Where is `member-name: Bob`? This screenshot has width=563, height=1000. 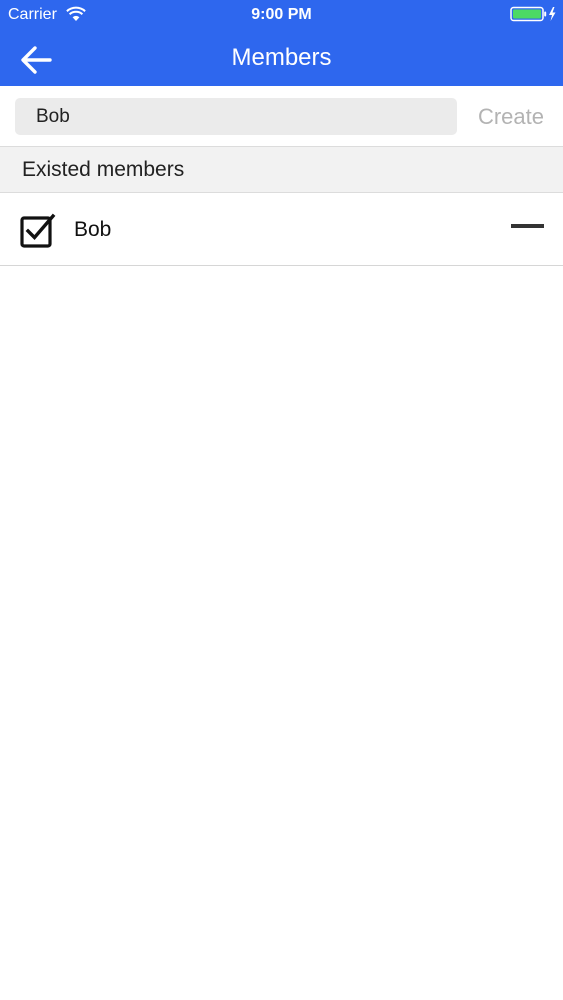 member-name: Bob is located at coordinates (93, 229).